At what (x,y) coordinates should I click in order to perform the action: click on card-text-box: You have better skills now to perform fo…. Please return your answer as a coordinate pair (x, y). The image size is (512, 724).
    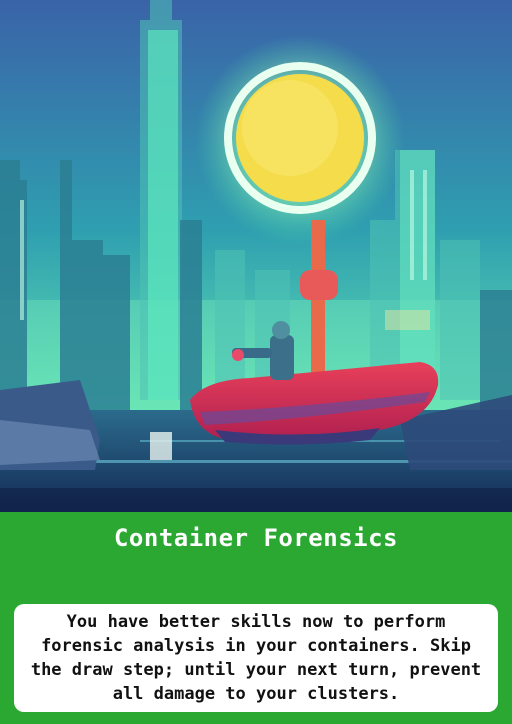
    Looking at the image, I should click on (256, 658).